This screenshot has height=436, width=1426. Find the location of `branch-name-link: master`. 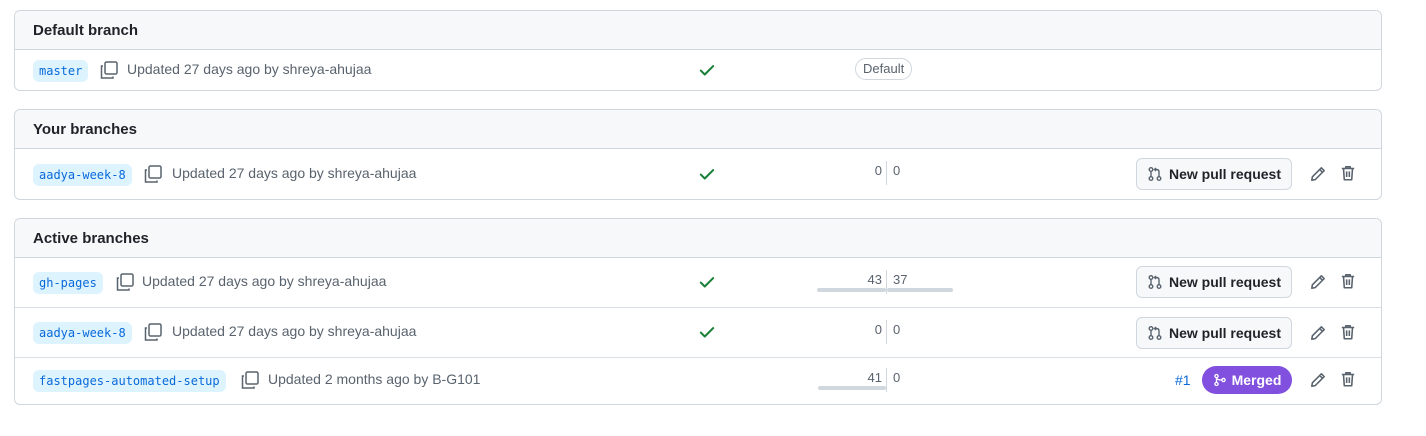

branch-name-link: master is located at coordinates (61, 71).